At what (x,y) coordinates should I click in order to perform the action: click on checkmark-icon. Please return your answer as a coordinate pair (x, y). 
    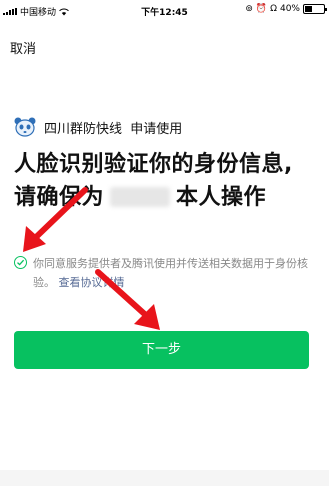
    Looking at the image, I should click on (21, 262).